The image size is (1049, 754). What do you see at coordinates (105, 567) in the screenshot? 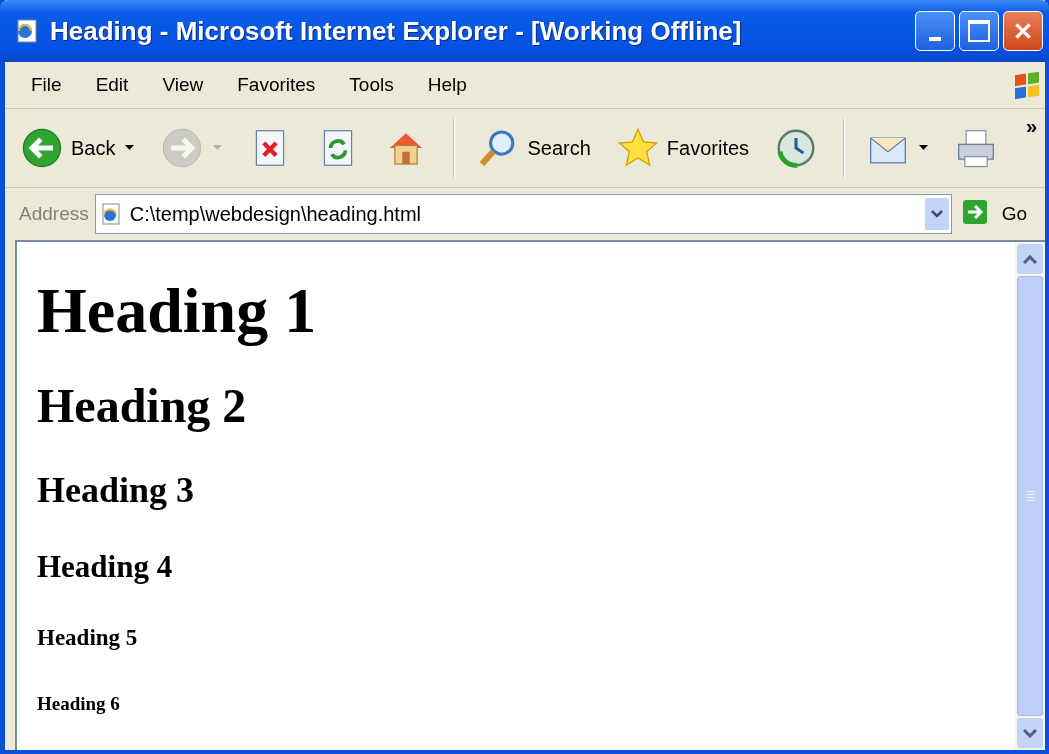
I see `page-heading: Heading 4` at bounding box center [105, 567].